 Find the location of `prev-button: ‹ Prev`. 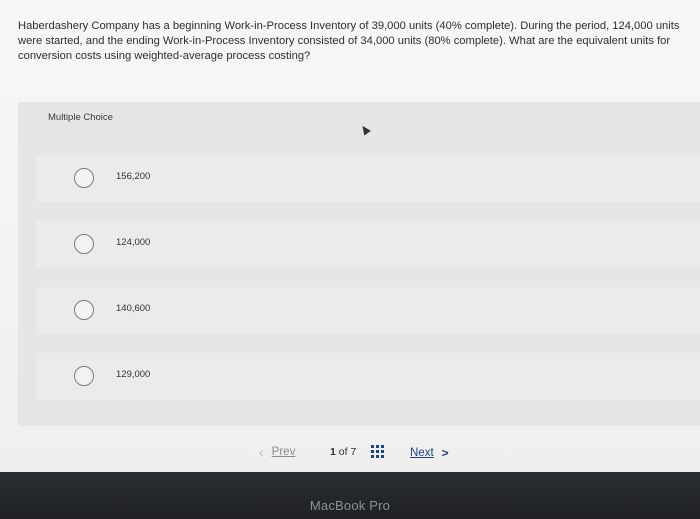

prev-button: ‹ Prev is located at coordinates (277, 451).